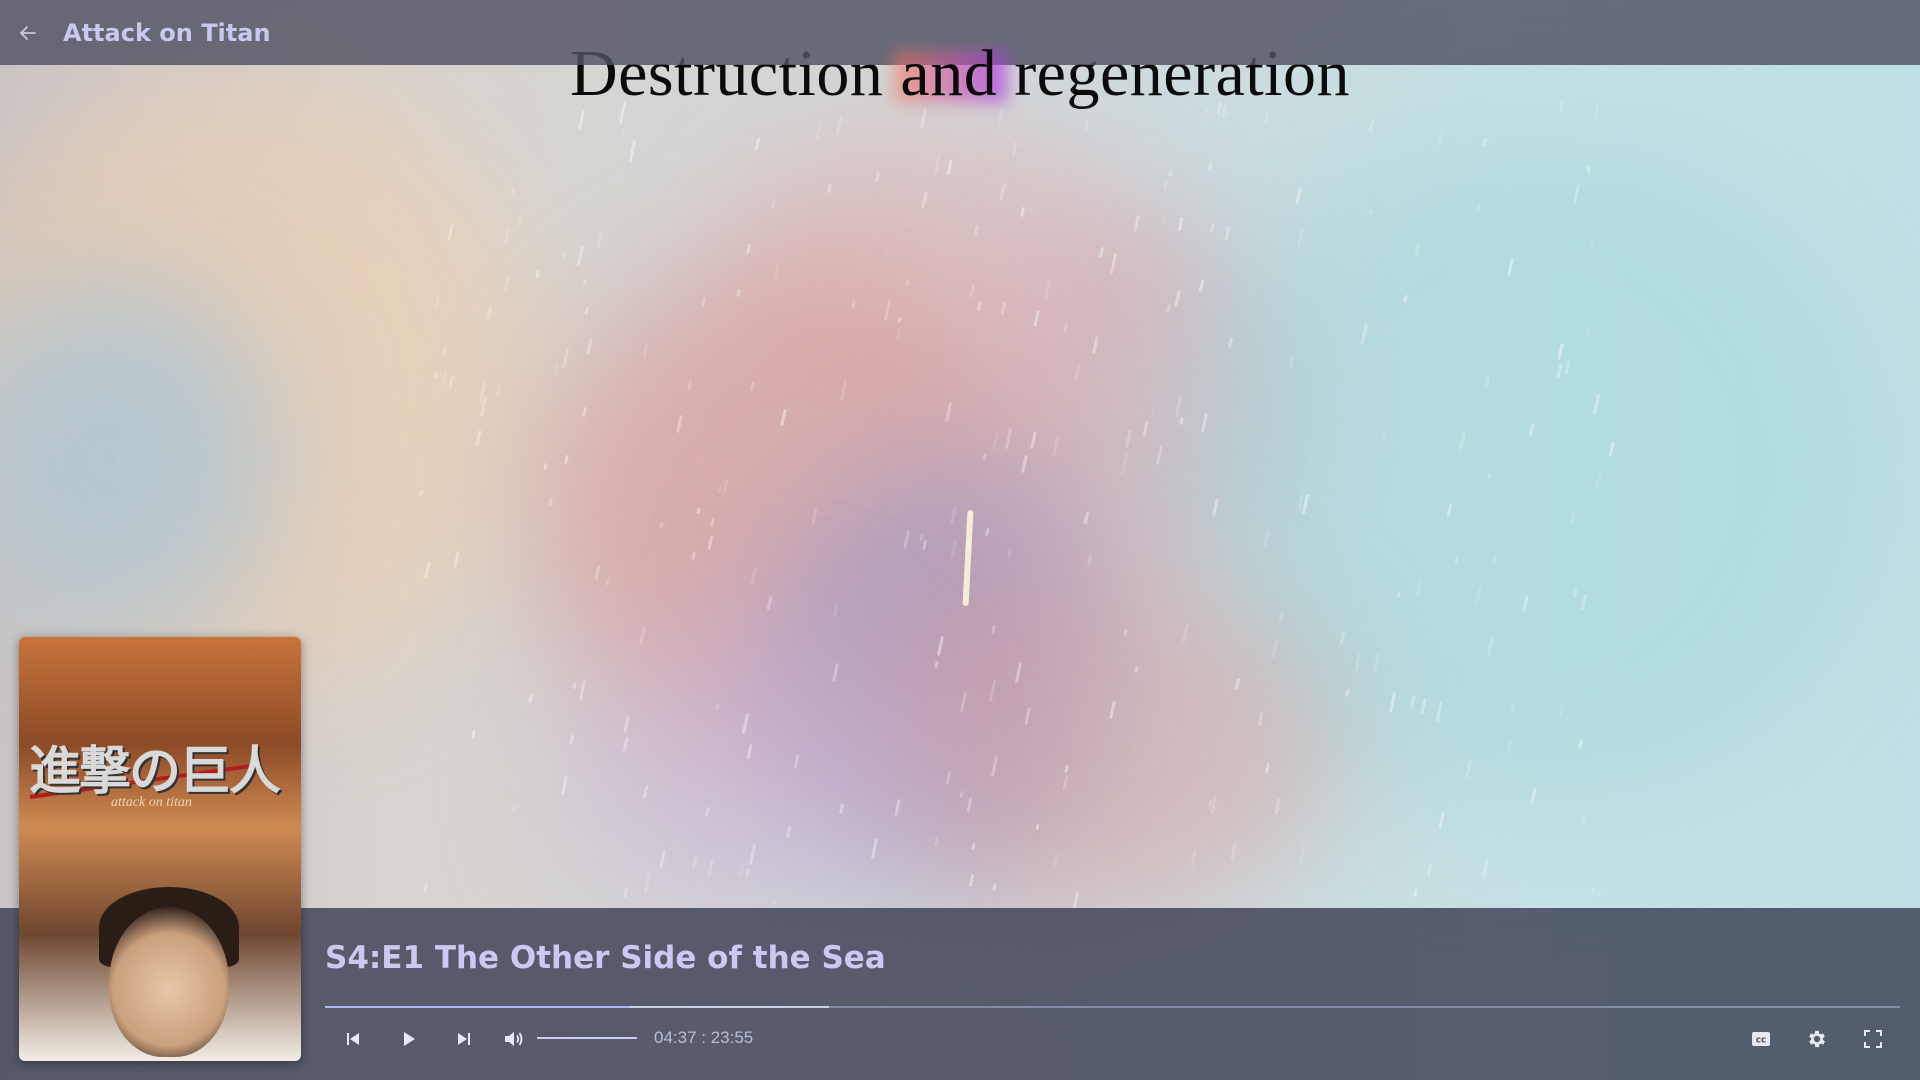  I want to click on play-icon, so click(409, 1039).